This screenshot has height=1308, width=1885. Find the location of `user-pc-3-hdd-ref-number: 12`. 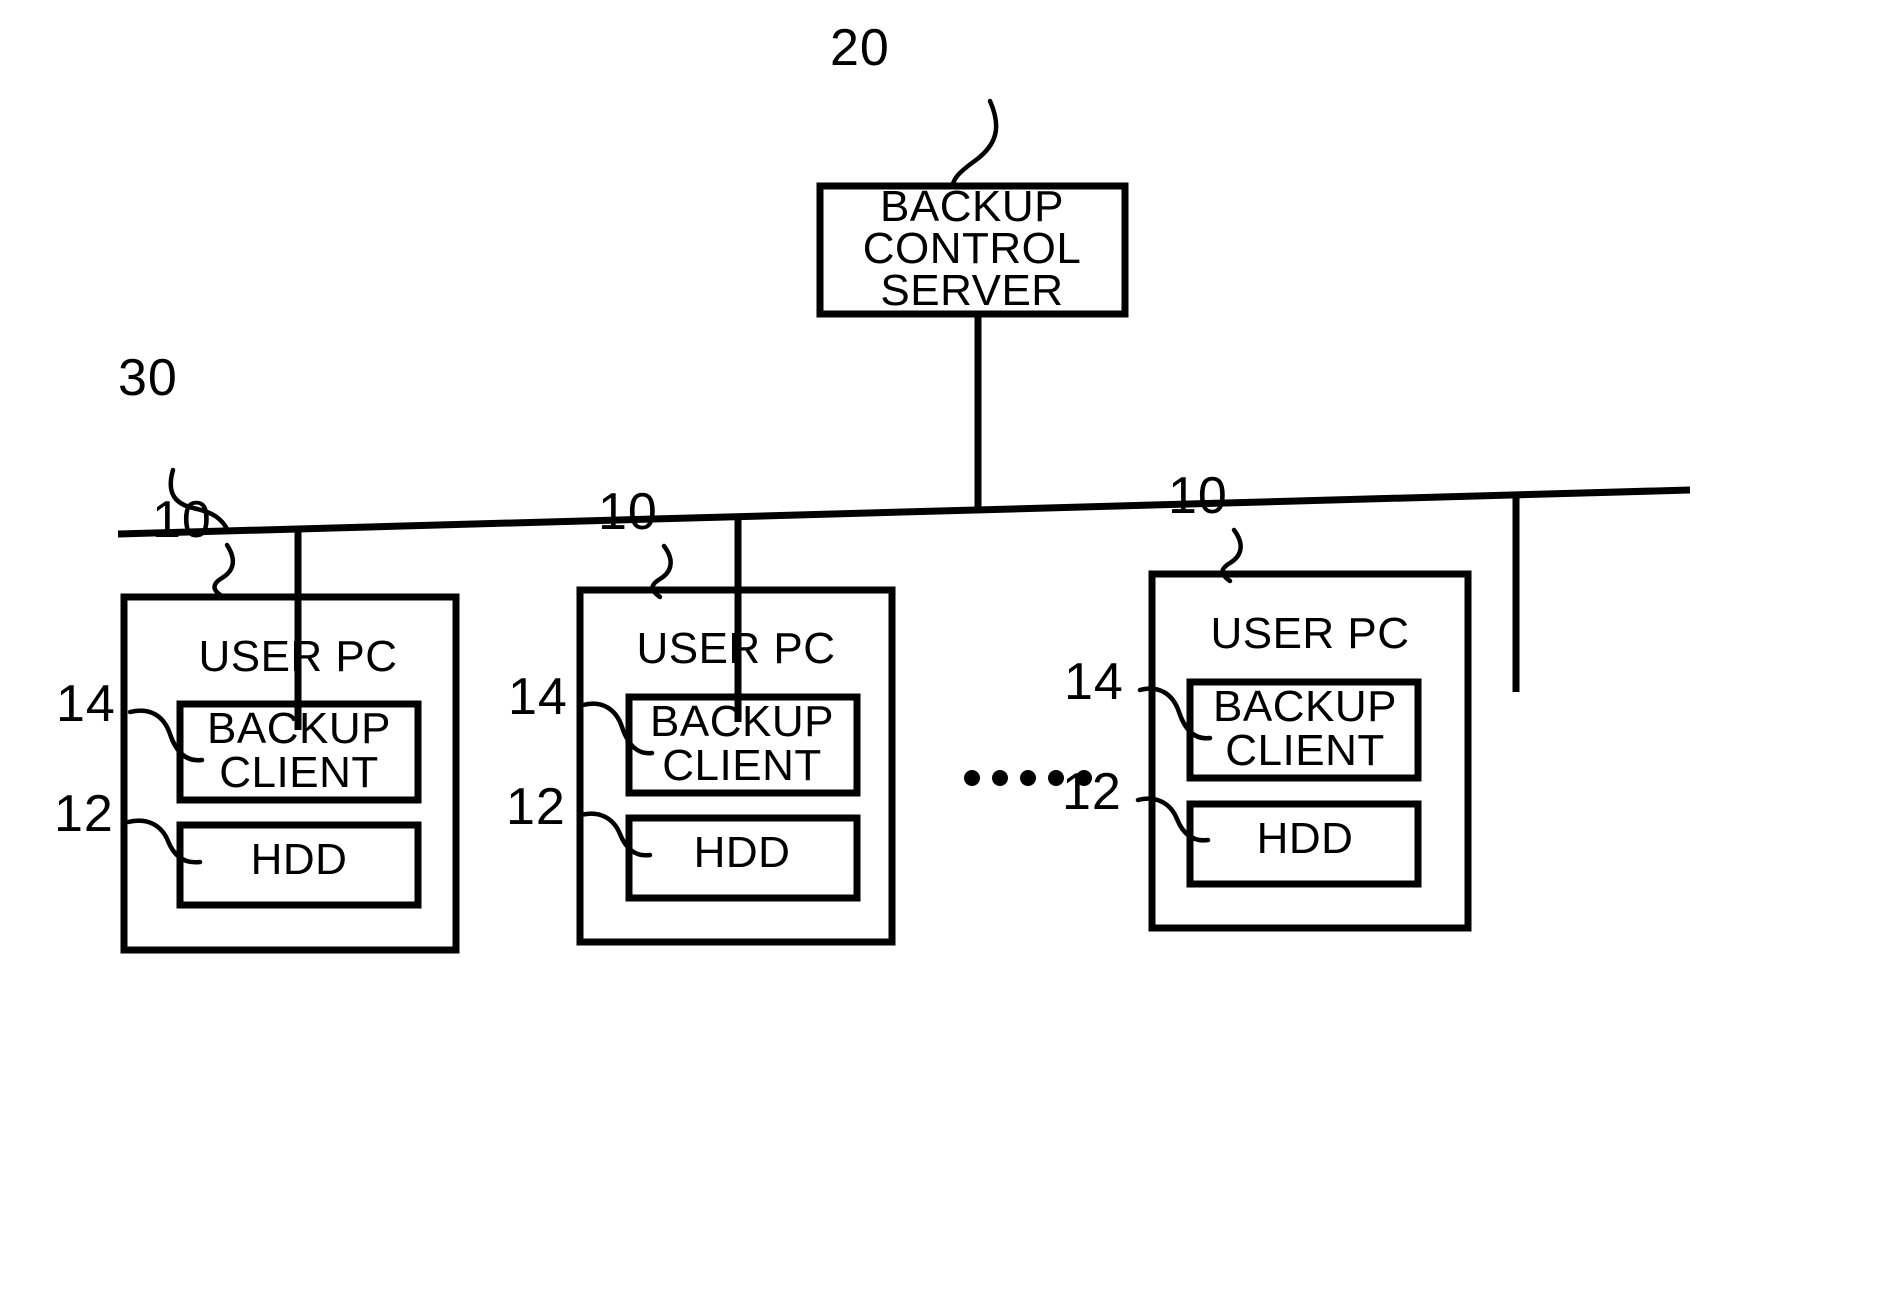

user-pc-3-hdd-ref-number: 12 is located at coordinates (1092, 792).